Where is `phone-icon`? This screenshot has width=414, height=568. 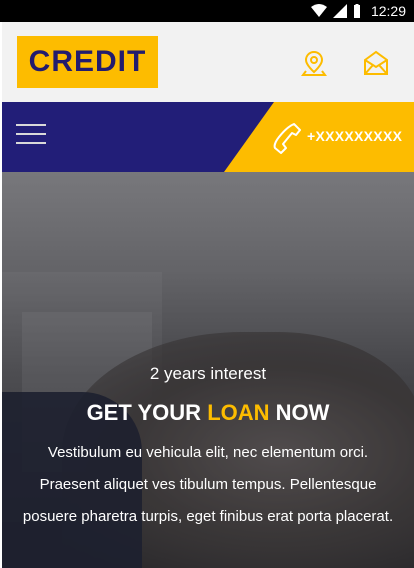
phone-icon is located at coordinates (287, 138).